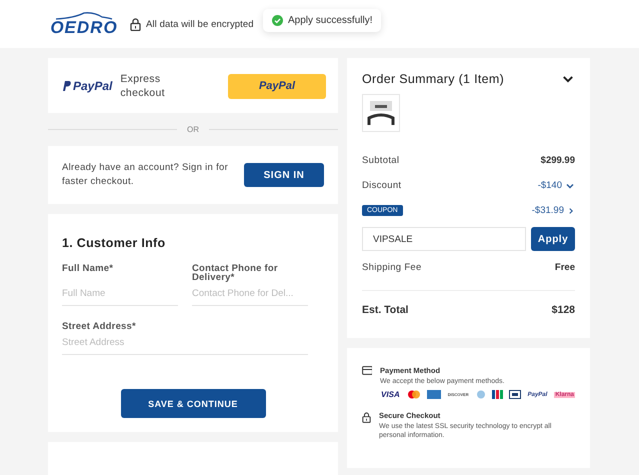  I want to click on product-thumbnail, so click(381, 113).